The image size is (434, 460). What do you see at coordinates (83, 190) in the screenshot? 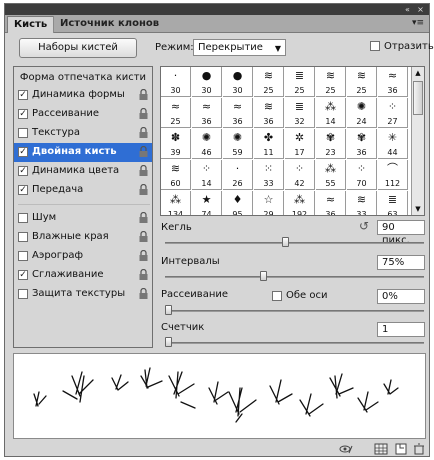
I see `settings-item: ✓ Передача` at bounding box center [83, 190].